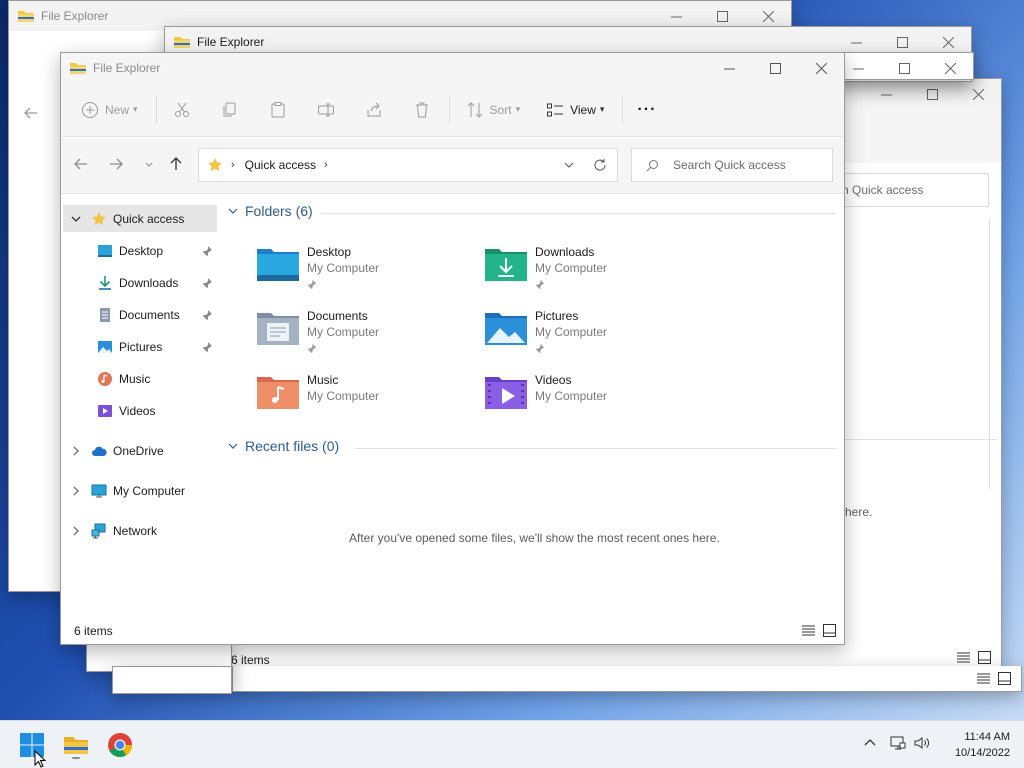 The height and width of the screenshot is (768, 1024). I want to click on folder-name: Downloads, so click(565, 252).